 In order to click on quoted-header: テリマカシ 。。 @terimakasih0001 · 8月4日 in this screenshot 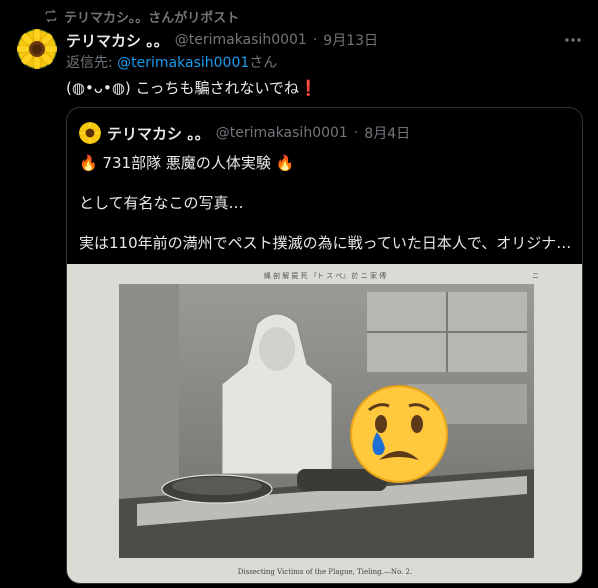, I will do `click(244, 133)`.